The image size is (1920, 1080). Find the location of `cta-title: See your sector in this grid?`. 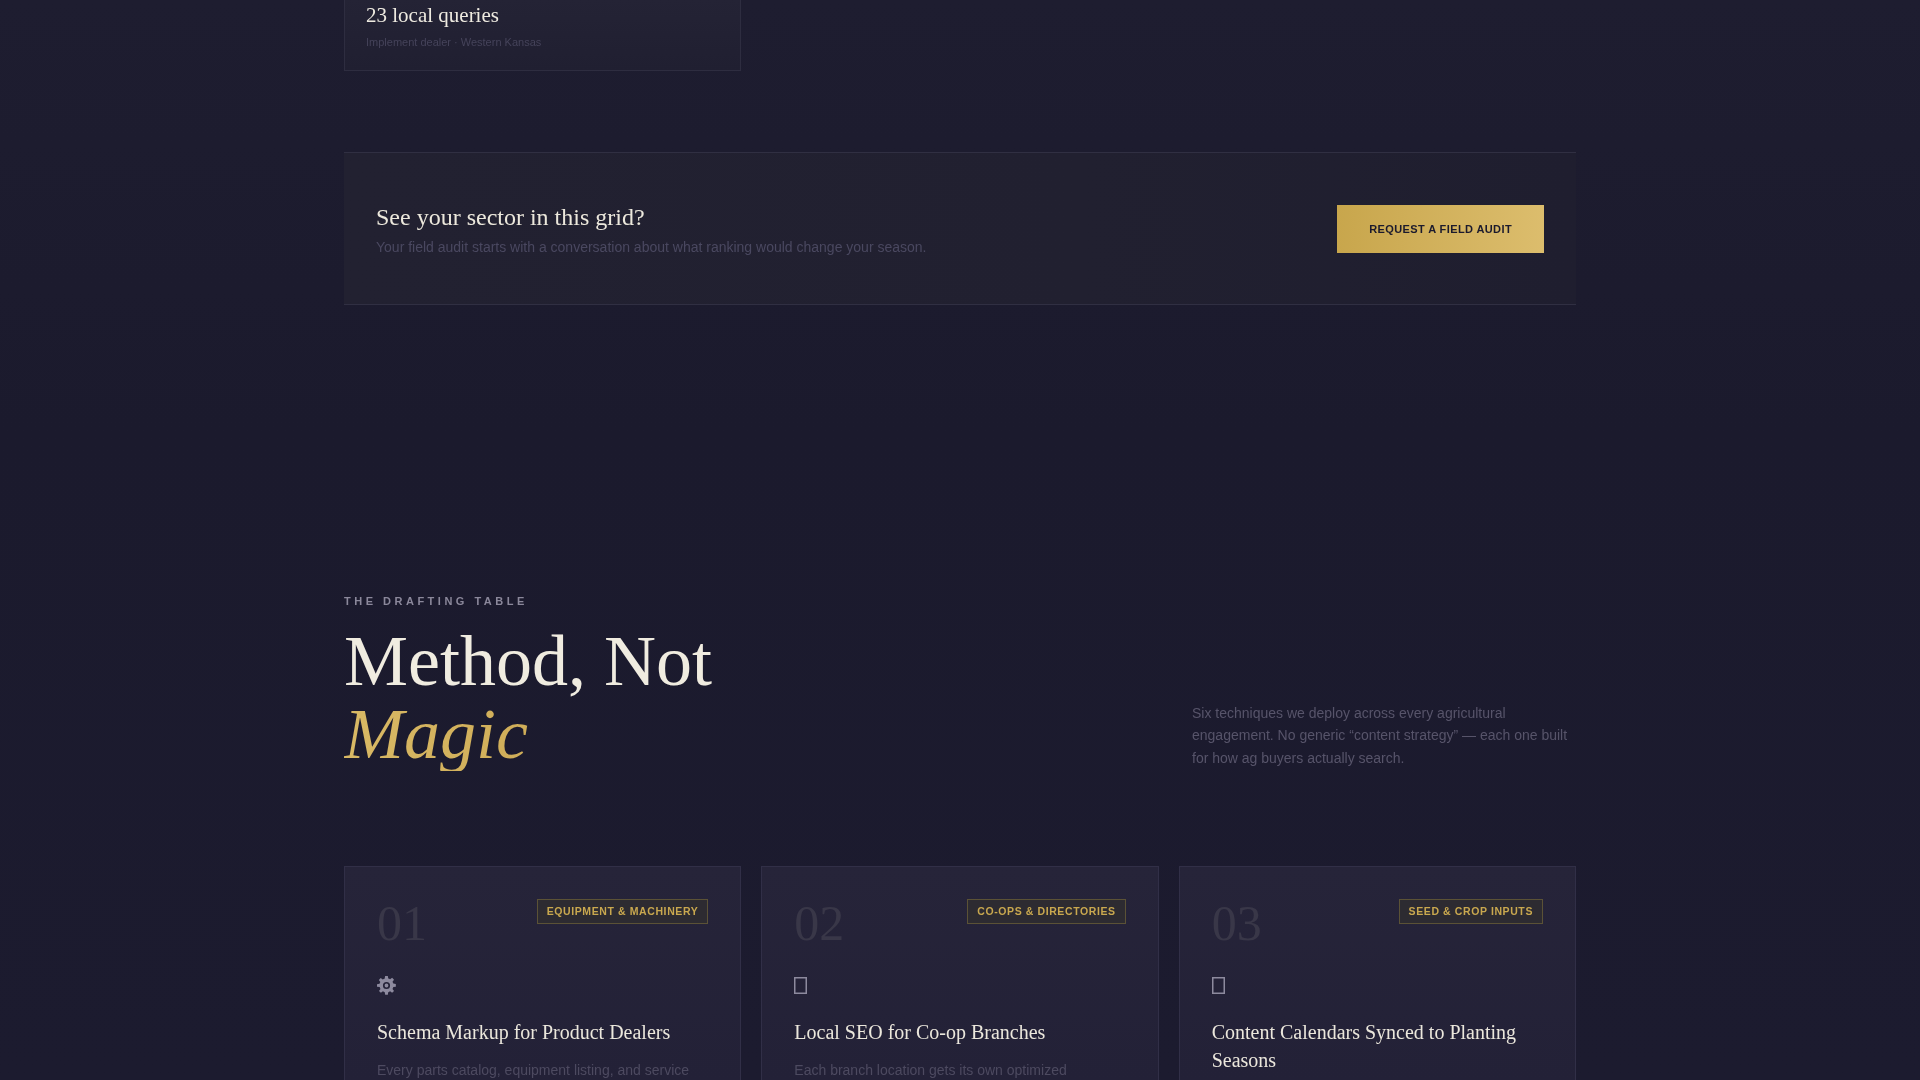

cta-title: See your sector in this grid? is located at coordinates (511, 217).